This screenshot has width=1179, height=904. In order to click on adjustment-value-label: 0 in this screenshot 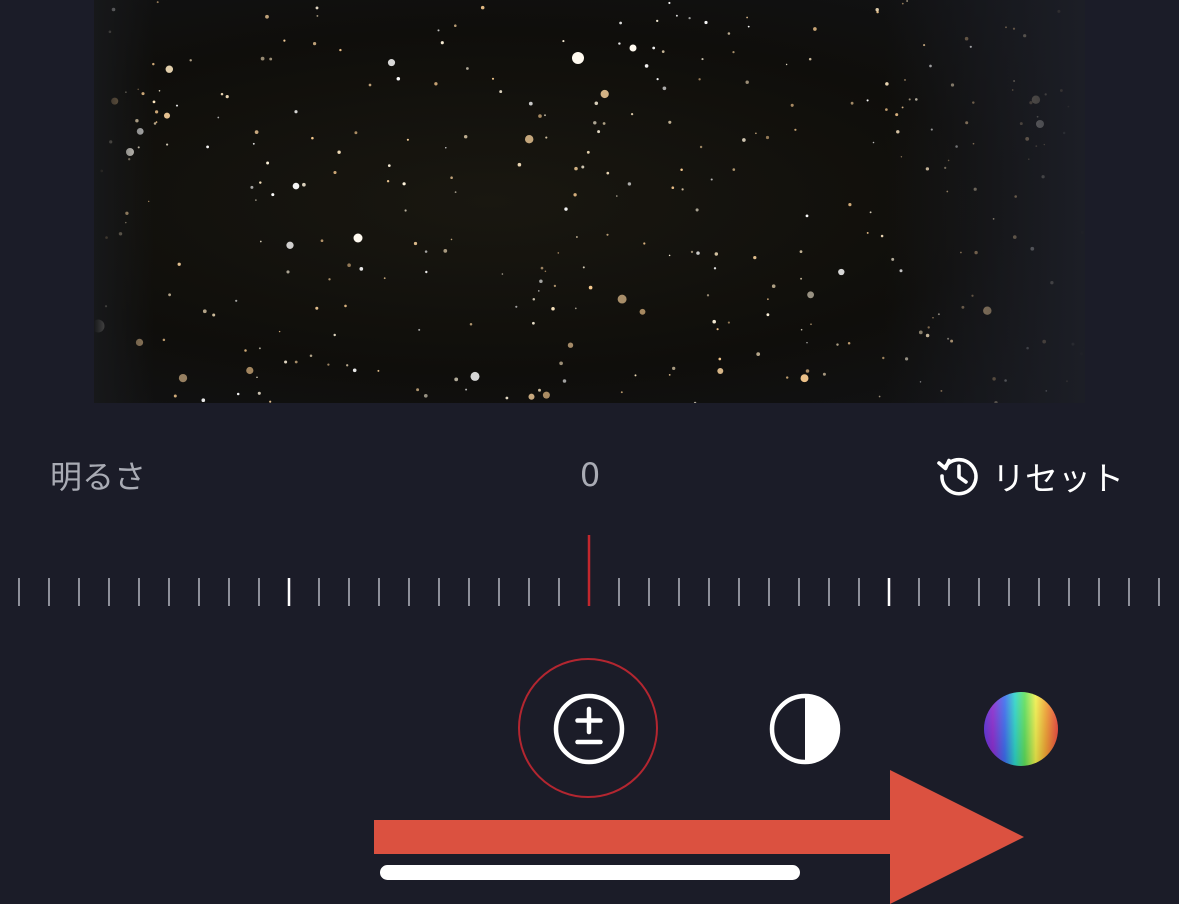, I will do `click(590, 475)`.